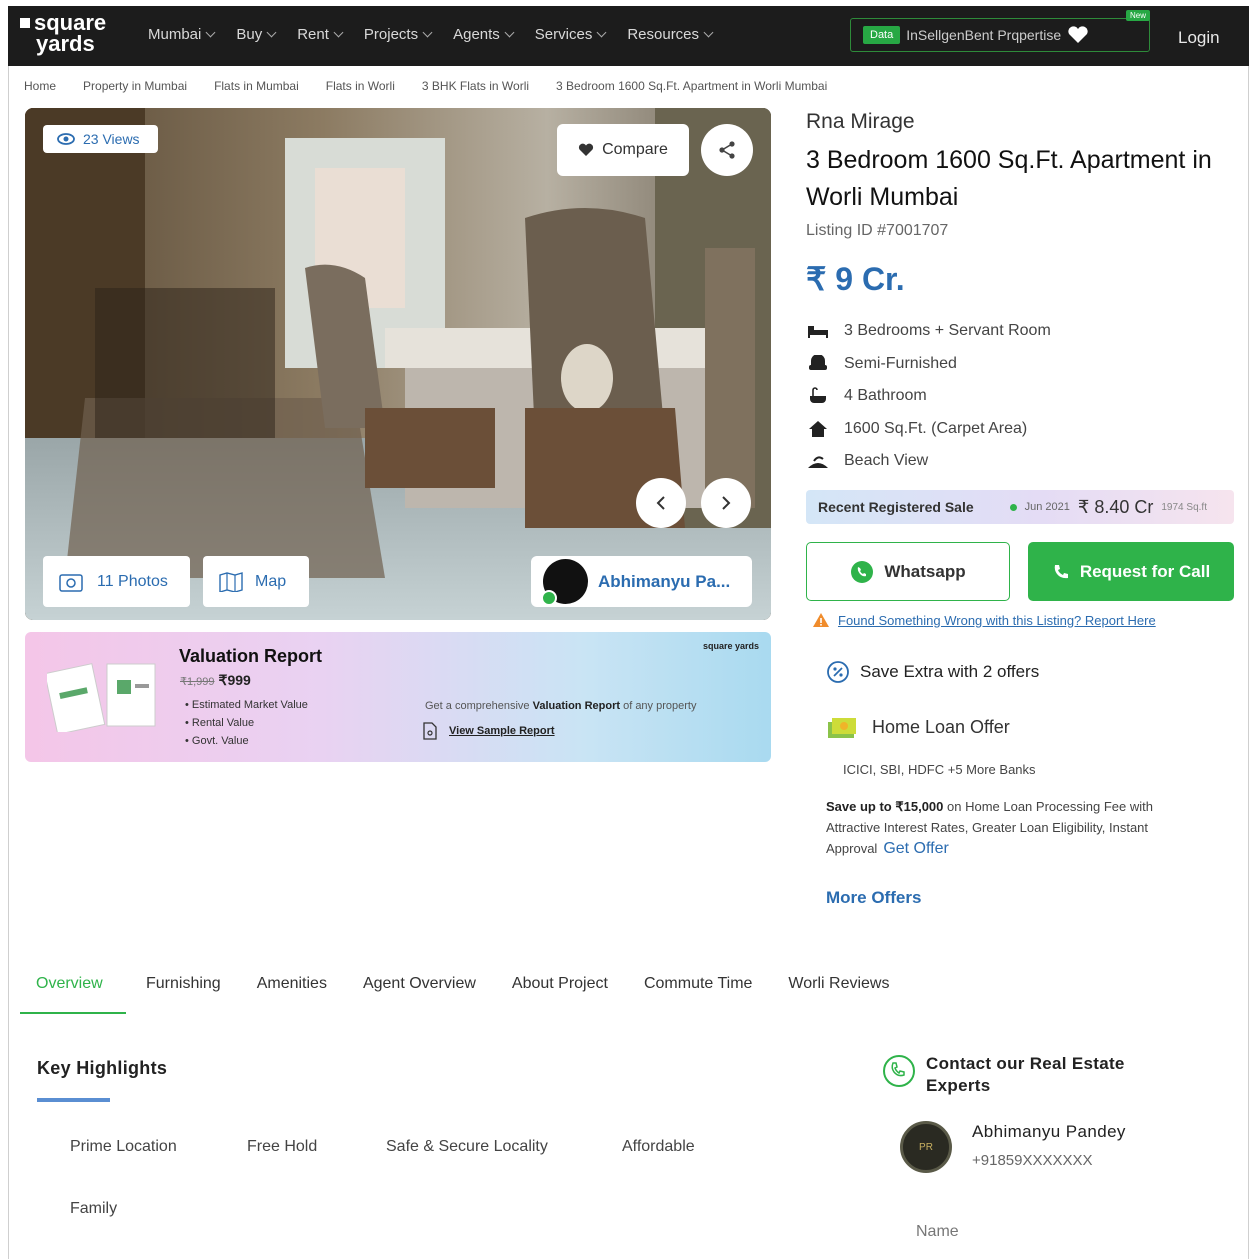 The width and height of the screenshot is (1249, 1259). What do you see at coordinates (1013, 507) in the screenshot?
I see `status-dot` at bounding box center [1013, 507].